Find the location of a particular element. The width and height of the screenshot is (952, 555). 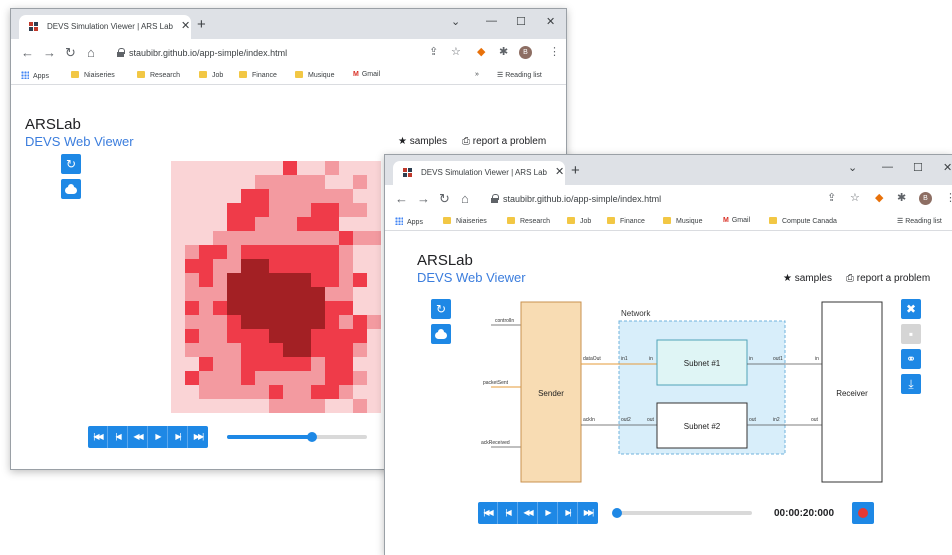

download-button: ⤓ is located at coordinates (911, 384).